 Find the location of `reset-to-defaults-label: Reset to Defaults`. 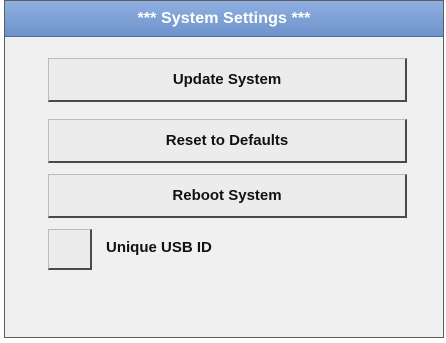

reset-to-defaults-label: Reset to Defaults is located at coordinates (227, 140).